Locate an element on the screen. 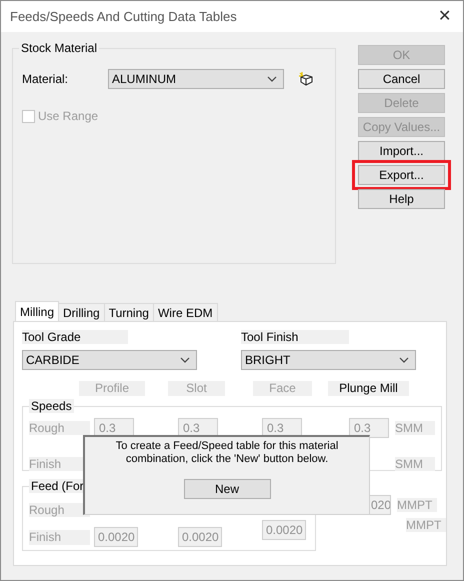 The height and width of the screenshot is (581, 464). field-label: Tool Finish is located at coordinates (295, 337).